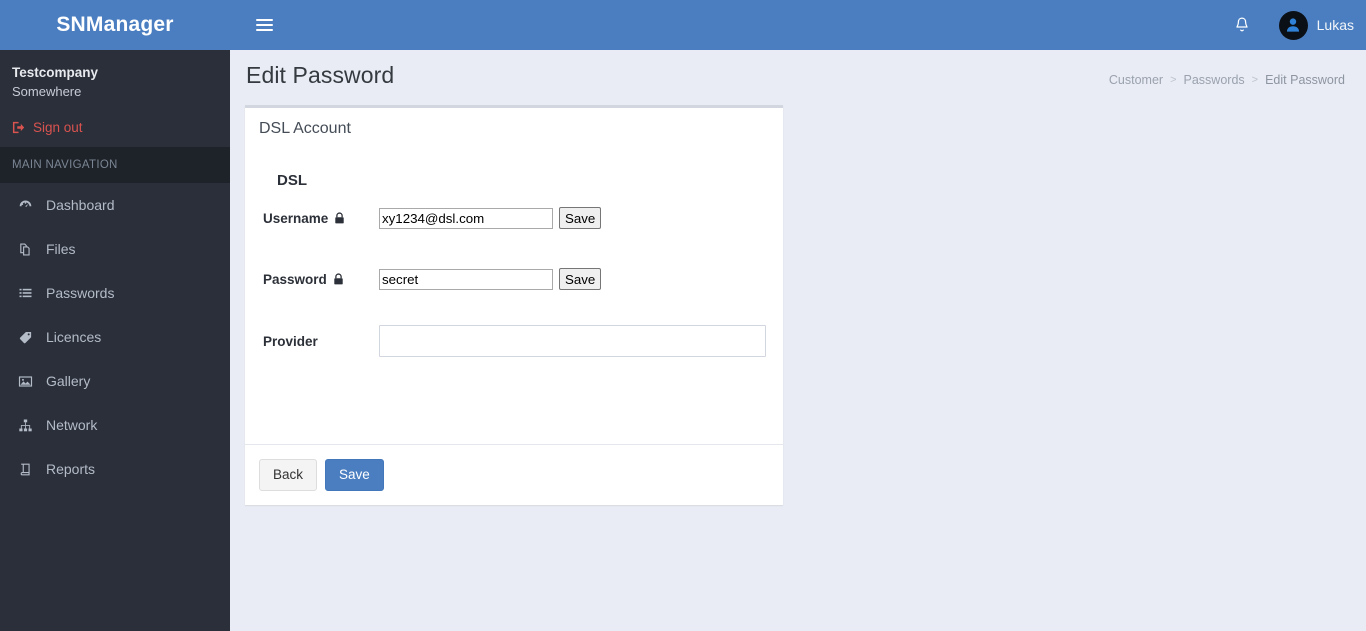  I want to click on username-label: Username, so click(321, 218).